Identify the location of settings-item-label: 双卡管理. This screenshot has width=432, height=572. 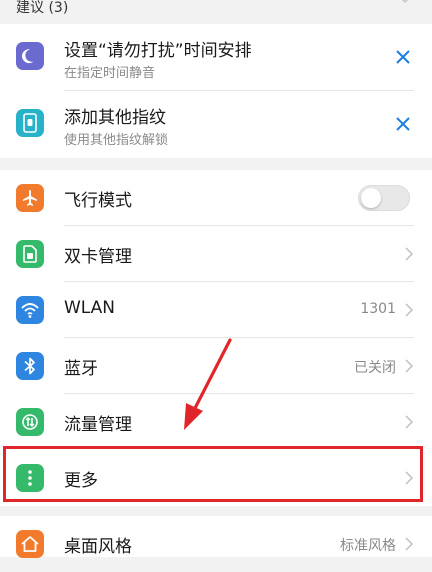
(98, 257).